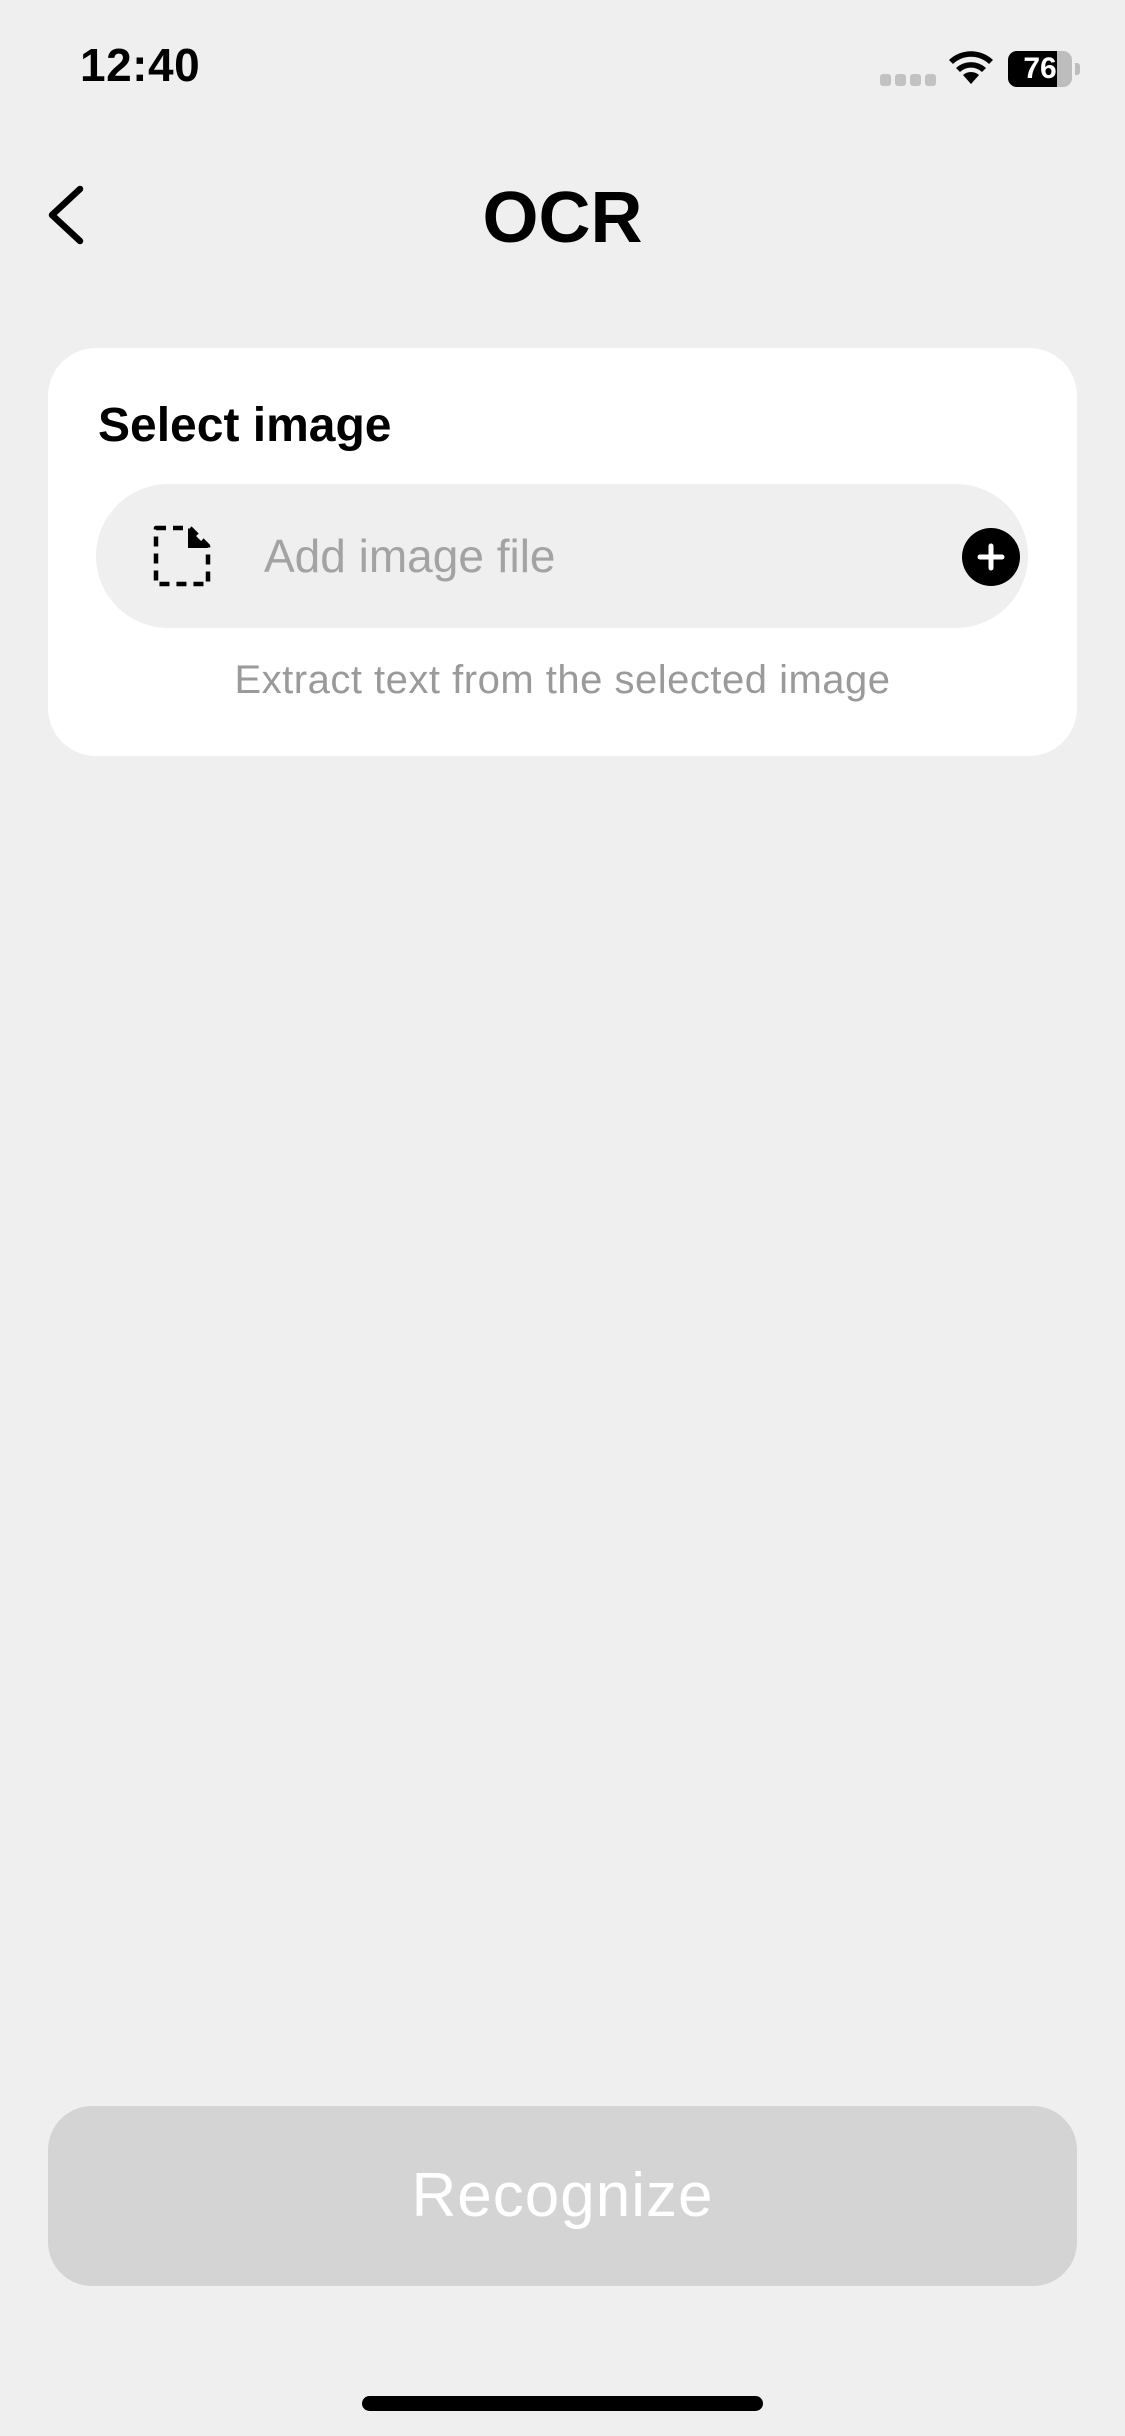 This screenshot has width=1125, height=2436. What do you see at coordinates (182, 556) in the screenshot?
I see `dashed-file-icon` at bounding box center [182, 556].